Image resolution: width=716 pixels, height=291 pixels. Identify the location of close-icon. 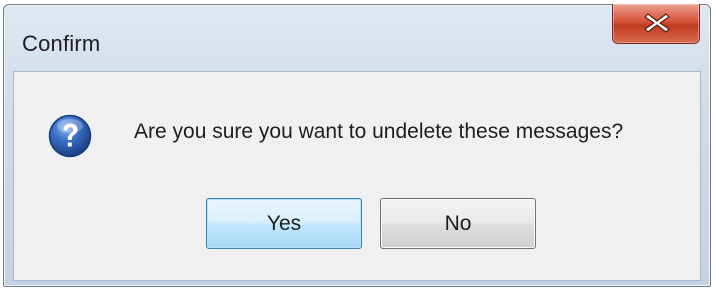
(657, 23).